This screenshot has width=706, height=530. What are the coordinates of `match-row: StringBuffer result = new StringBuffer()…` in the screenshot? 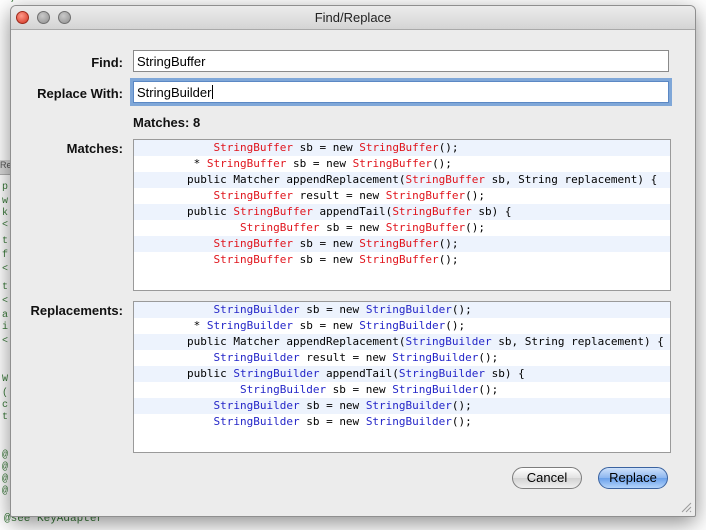 It's located at (402, 196).